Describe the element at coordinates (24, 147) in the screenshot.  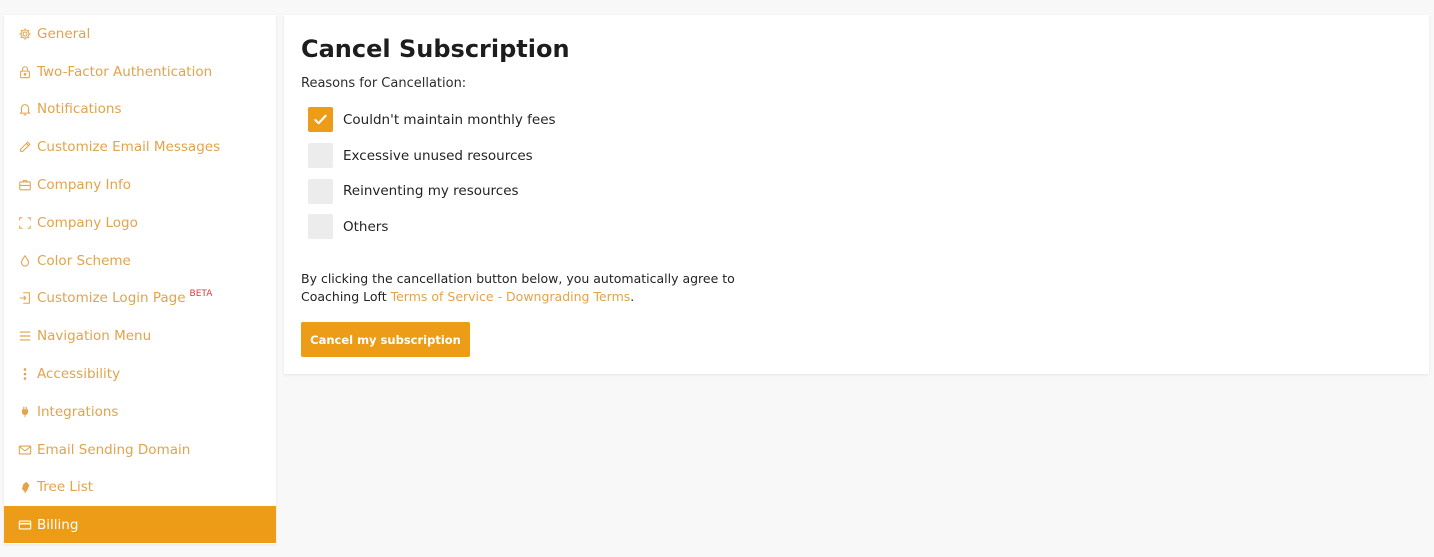
I see `pencil-icon` at that location.